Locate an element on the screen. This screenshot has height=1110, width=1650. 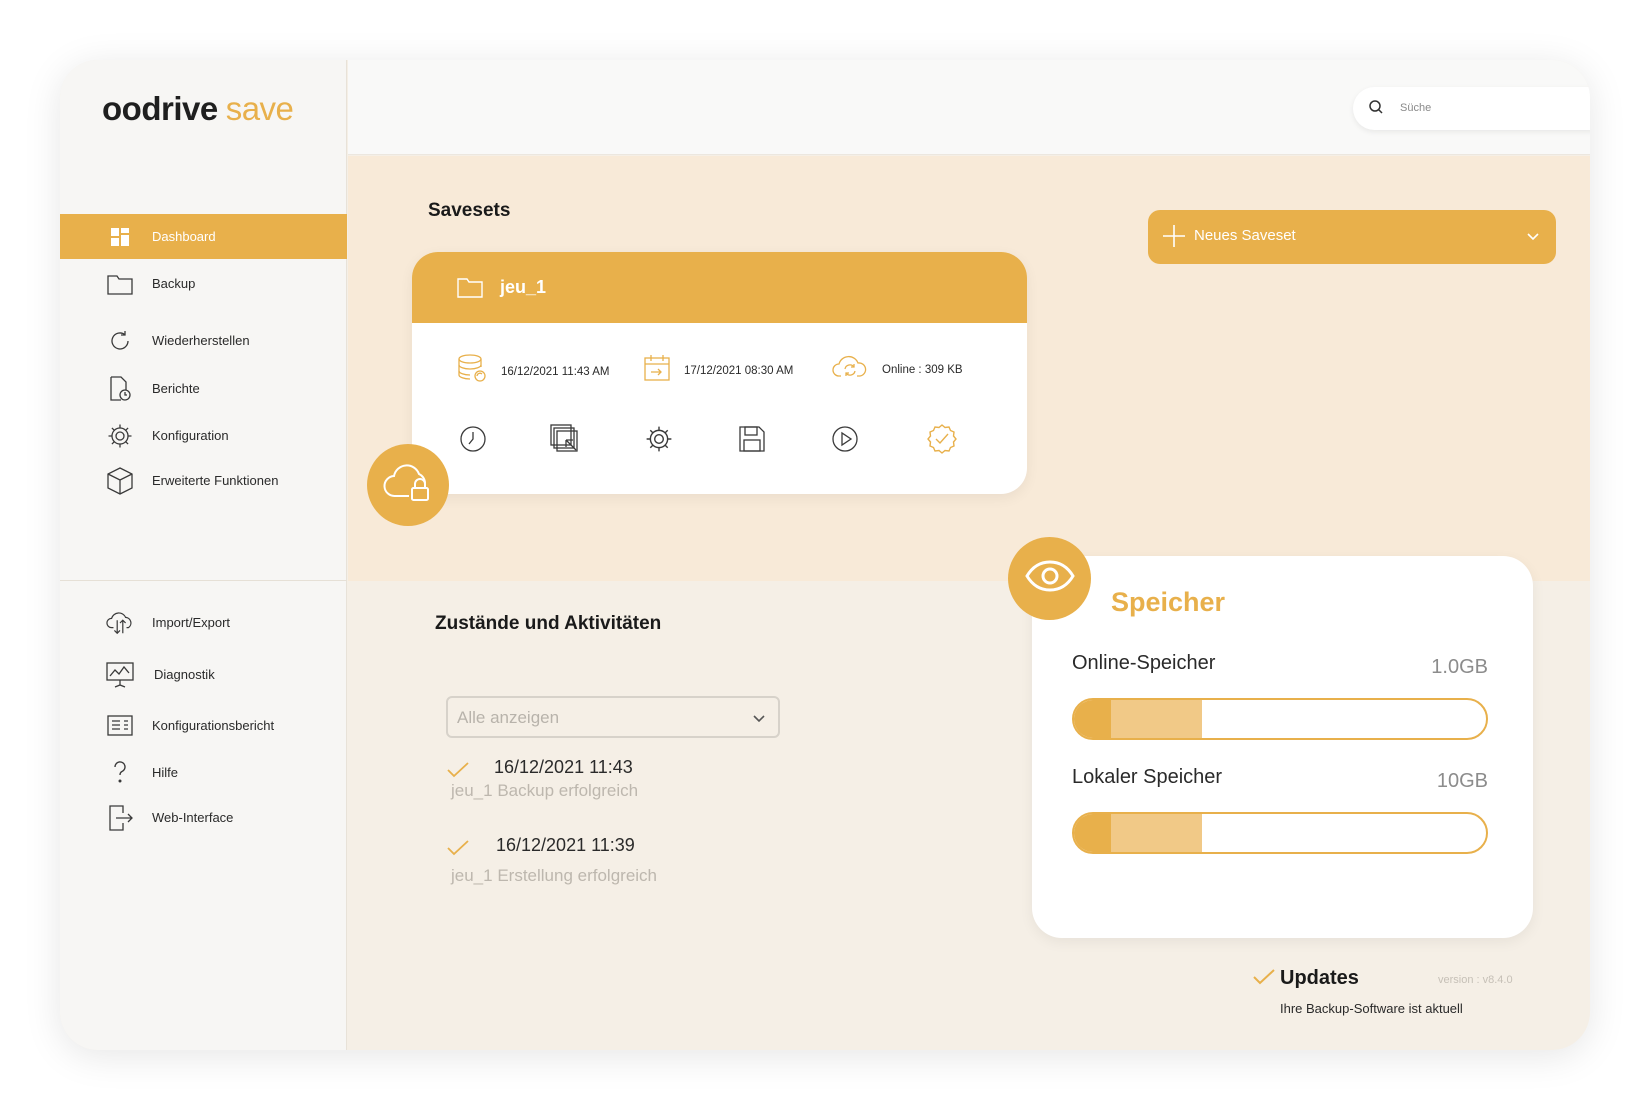
sidebar-item-label: Wiederherstellen is located at coordinates (201, 340).